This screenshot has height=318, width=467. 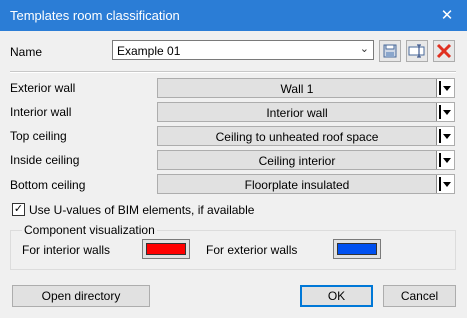 I want to click on window-title: Templates room classification, so click(x=95, y=15).